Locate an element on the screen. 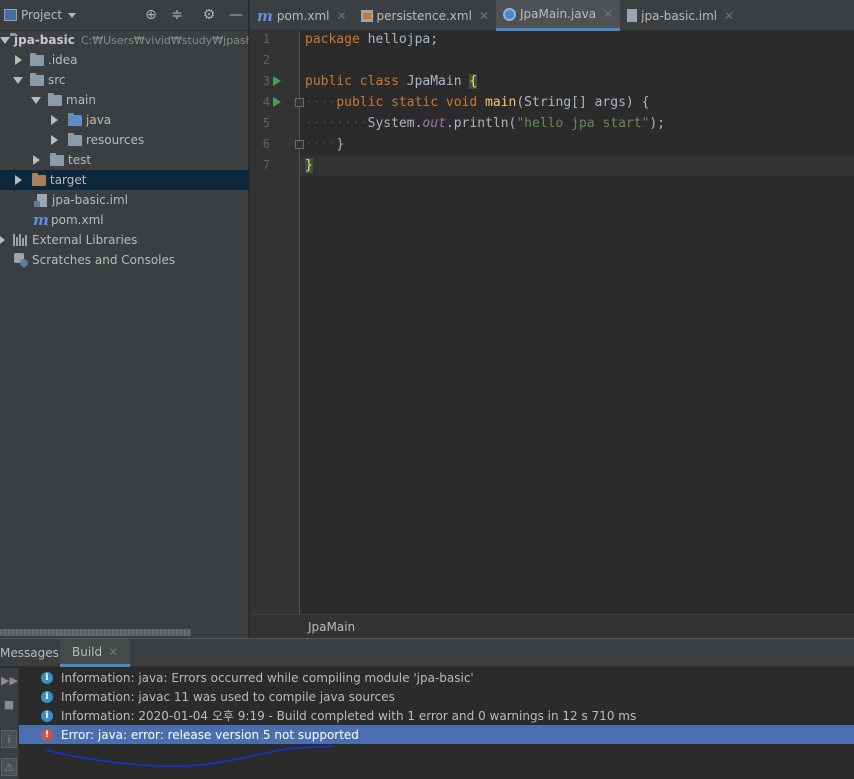 The width and height of the screenshot is (854, 779). library-icon is located at coordinates (21, 240).